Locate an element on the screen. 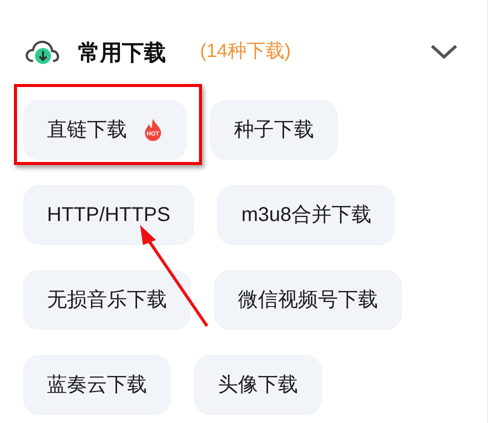  download-count: (14种下载) is located at coordinates (245, 52).